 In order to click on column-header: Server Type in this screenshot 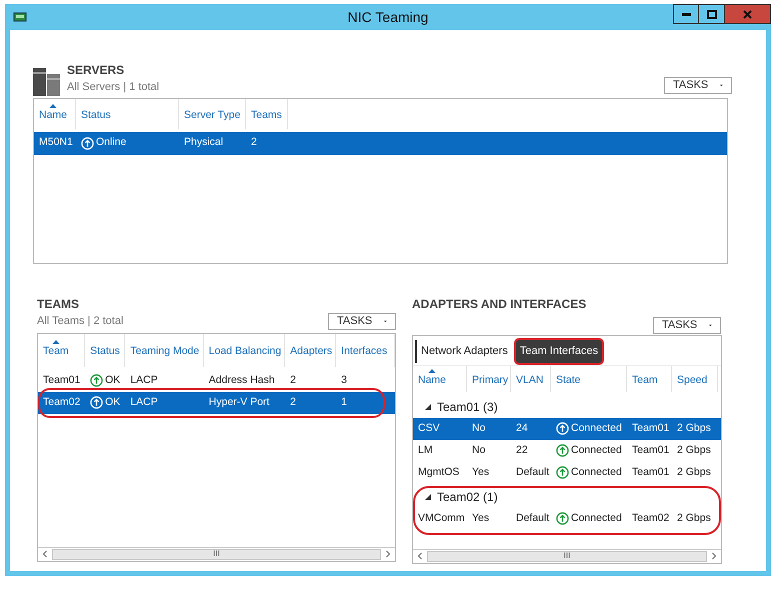, I will do `click(212, 114)`.